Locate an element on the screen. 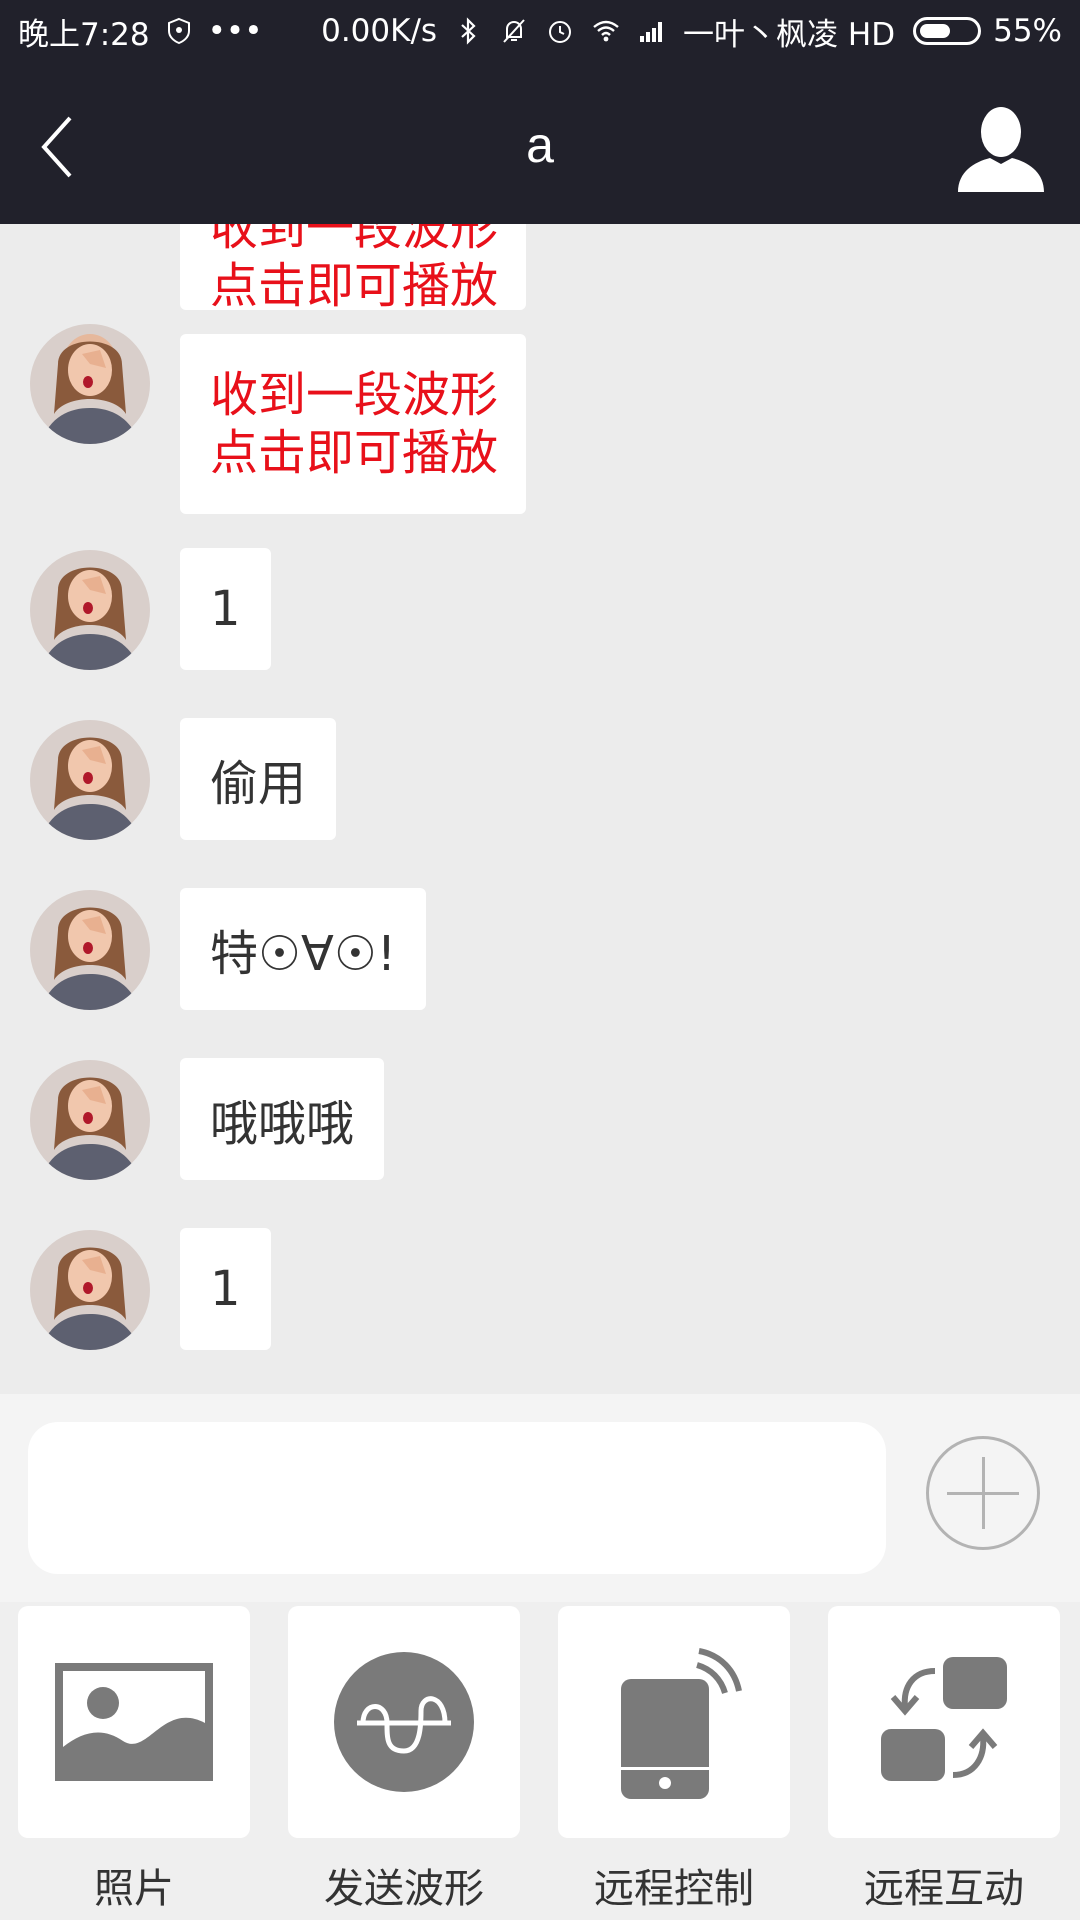 The height and width of the screenshot is (1920, 1080). text-message-bubble: 哦哦哦 is located at coordinates (282, 1119).